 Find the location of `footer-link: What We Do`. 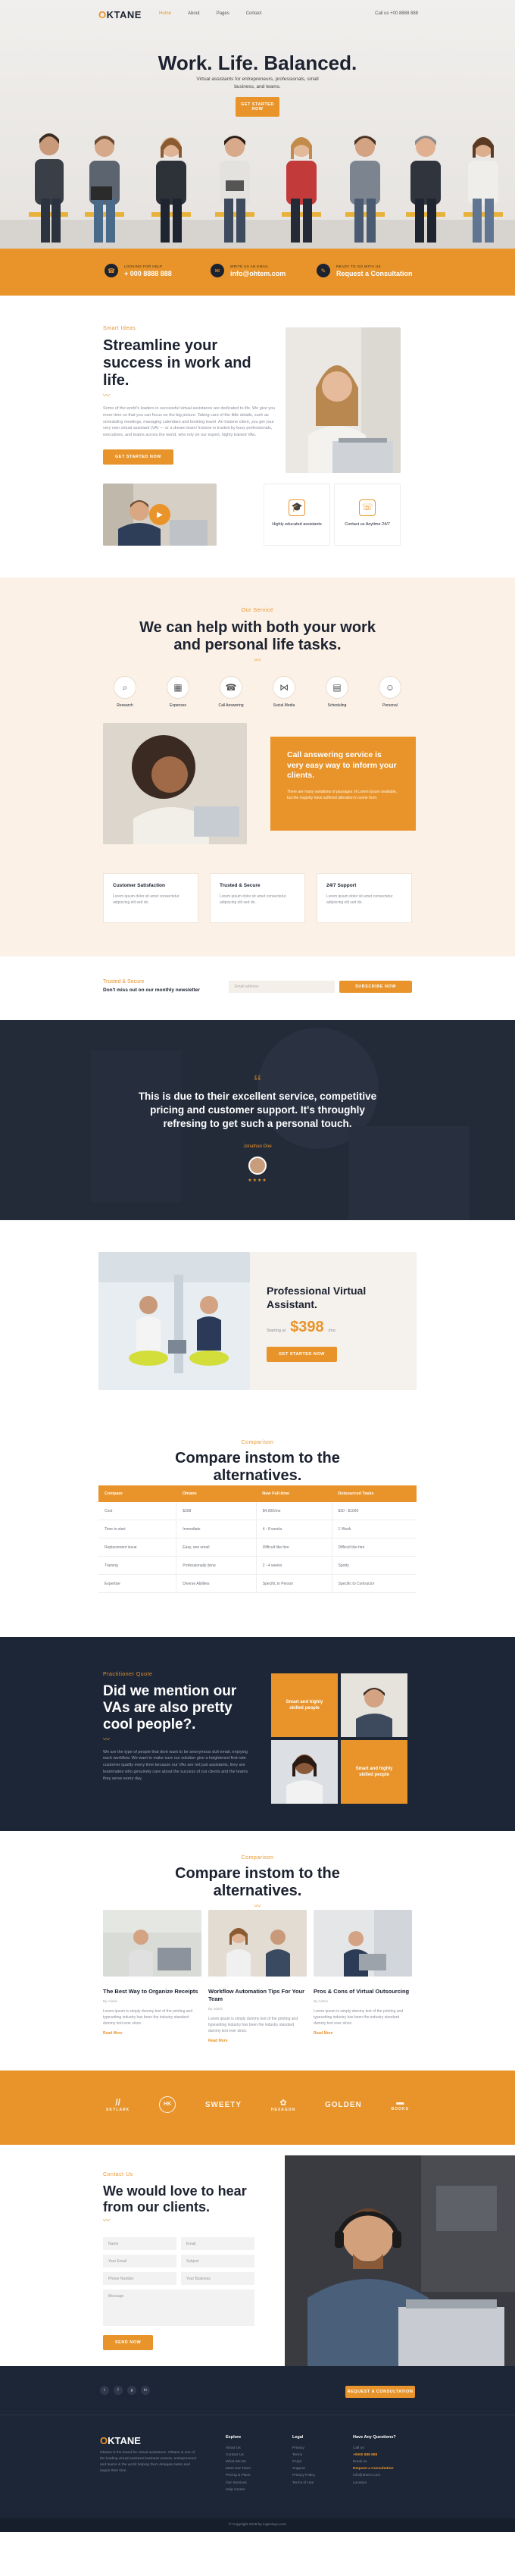

footer-link: What We Do is located at coordinates (238, 2462).